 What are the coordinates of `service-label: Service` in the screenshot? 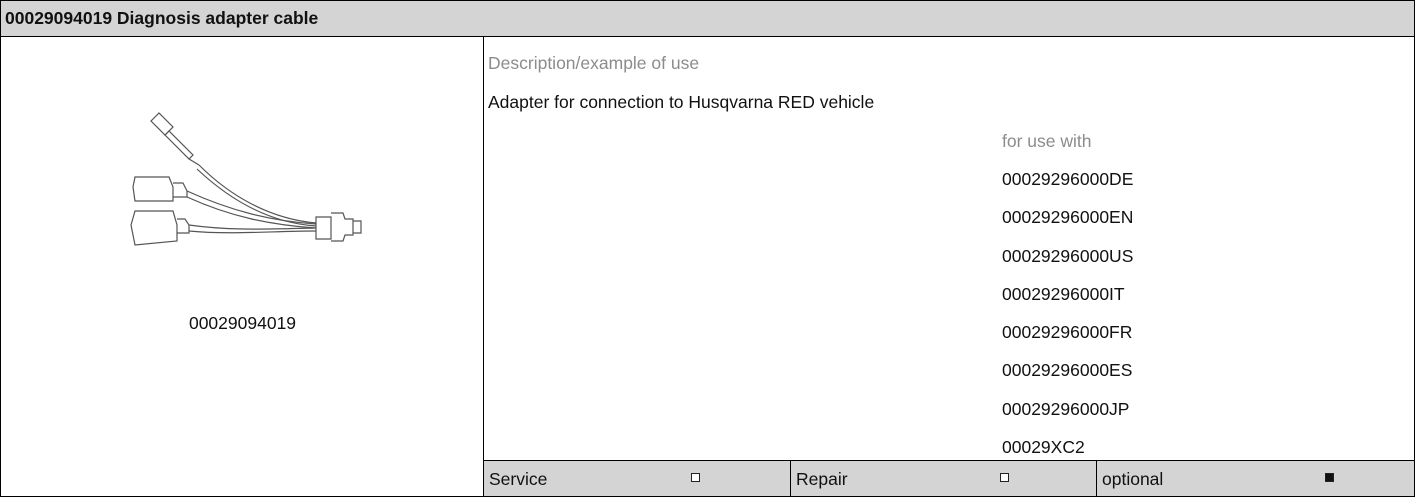 It's located at (518, 479).